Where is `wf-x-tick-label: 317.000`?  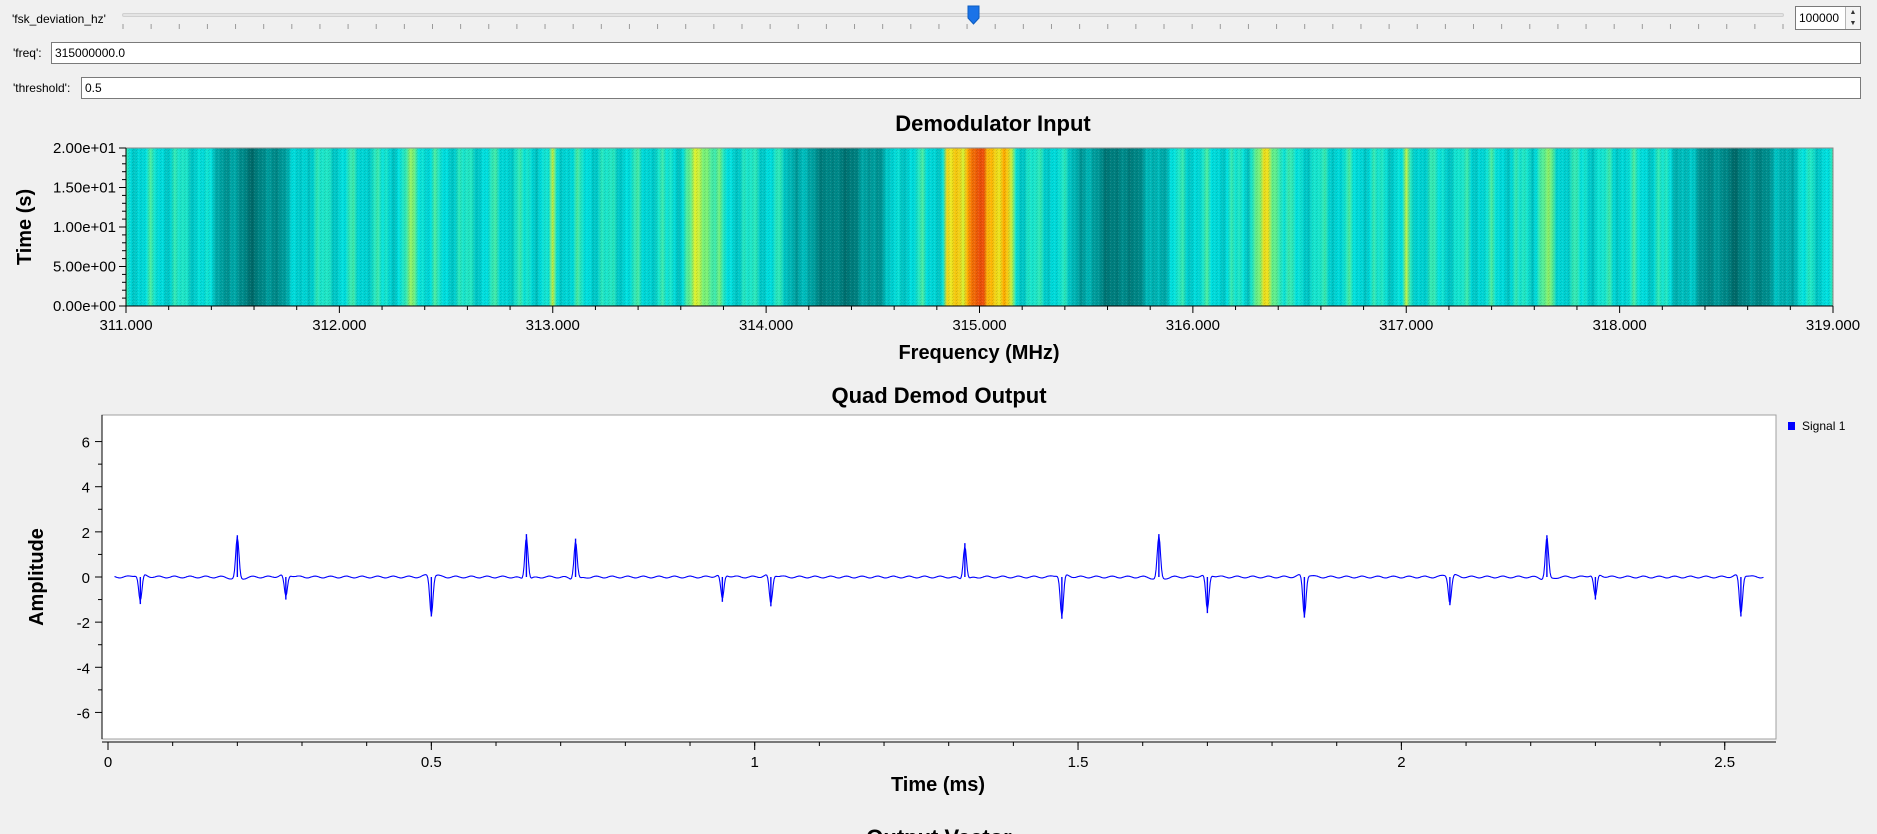
wf-x-tick-label: 317.000 is located at coordinates (1406, 325).